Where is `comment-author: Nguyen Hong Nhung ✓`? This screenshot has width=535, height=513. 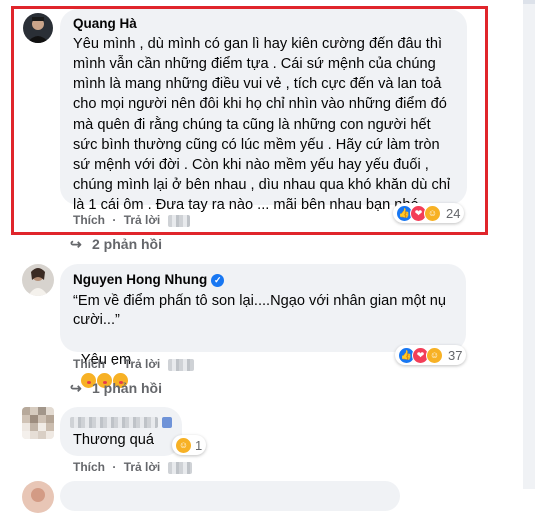
comment-author: Nguyen Hong Nhung ✓ is located at coordinates (149, 279).